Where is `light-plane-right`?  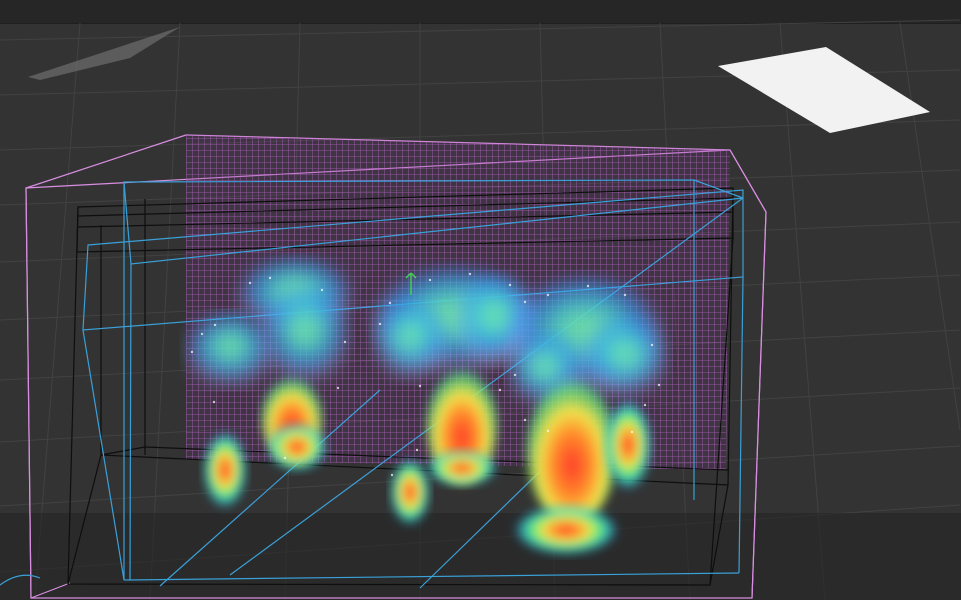 light-plane-right is located at coordinates (824, 90).